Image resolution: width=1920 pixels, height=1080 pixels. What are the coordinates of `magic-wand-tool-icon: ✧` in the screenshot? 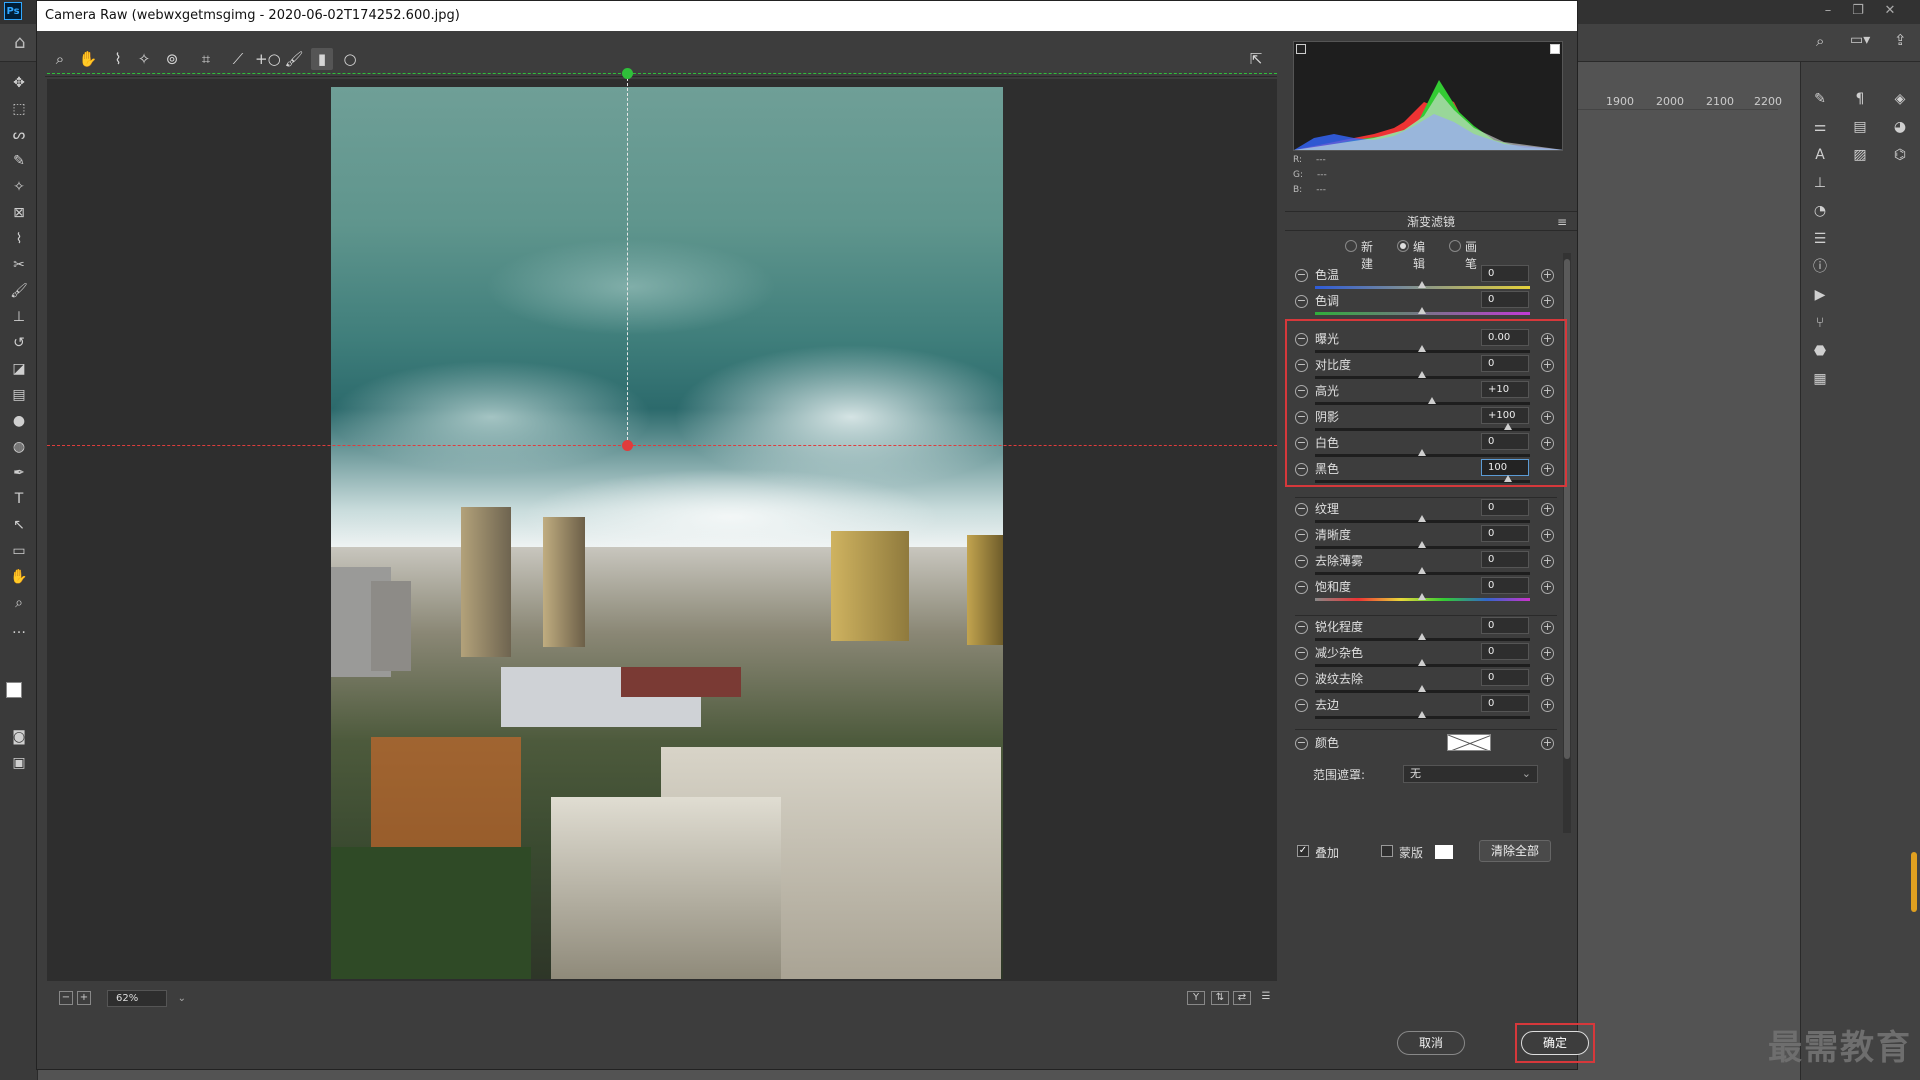 It's located at (19, 187).